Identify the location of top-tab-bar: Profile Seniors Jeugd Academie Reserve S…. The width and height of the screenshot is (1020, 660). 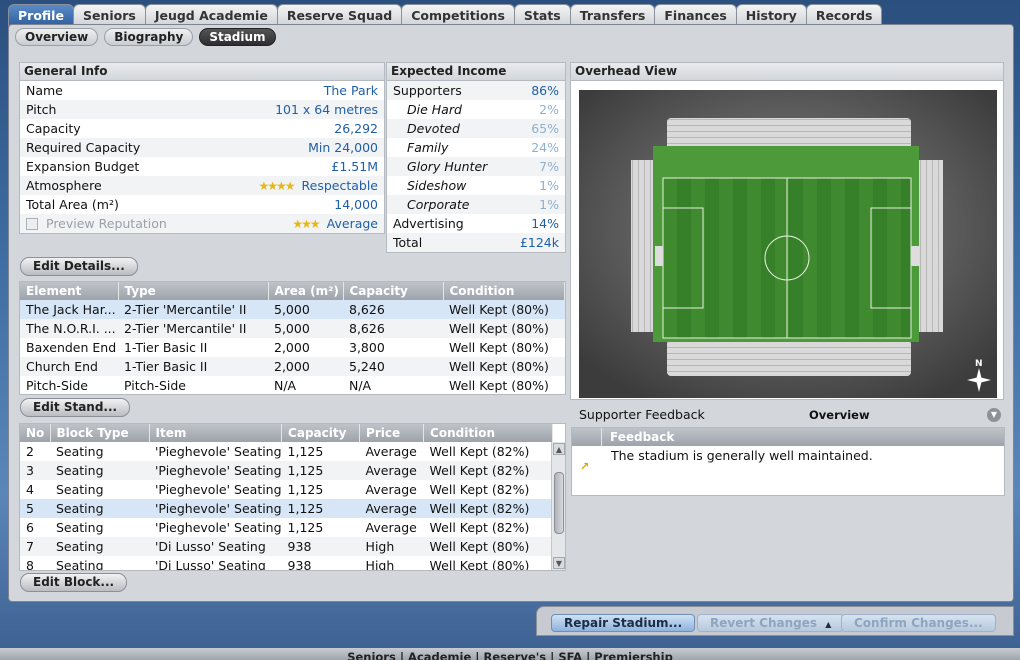
(445, 15).